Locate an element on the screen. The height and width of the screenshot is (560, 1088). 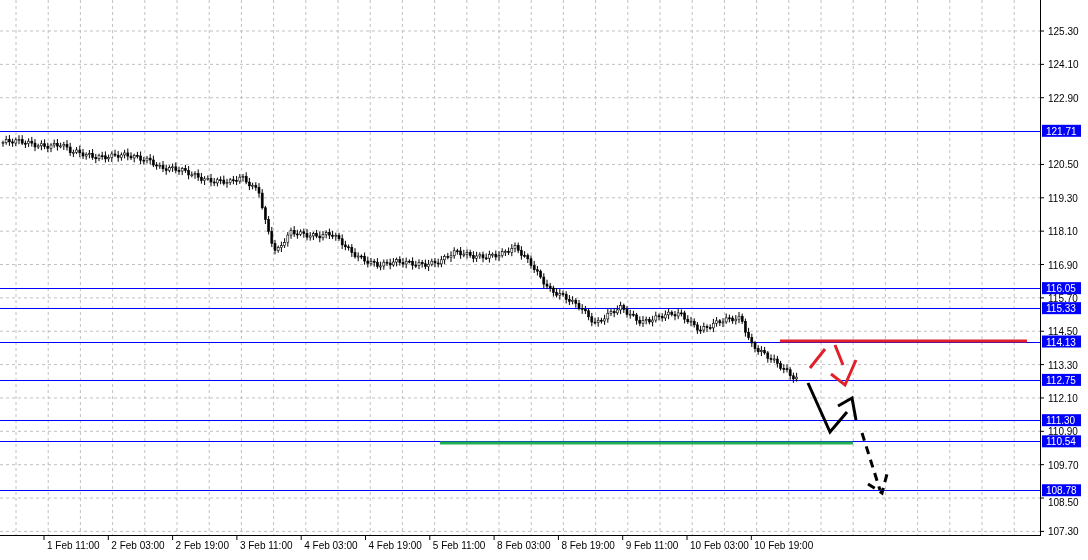
price-tick-label: 125.30 is located at coordinates (1063, 31).